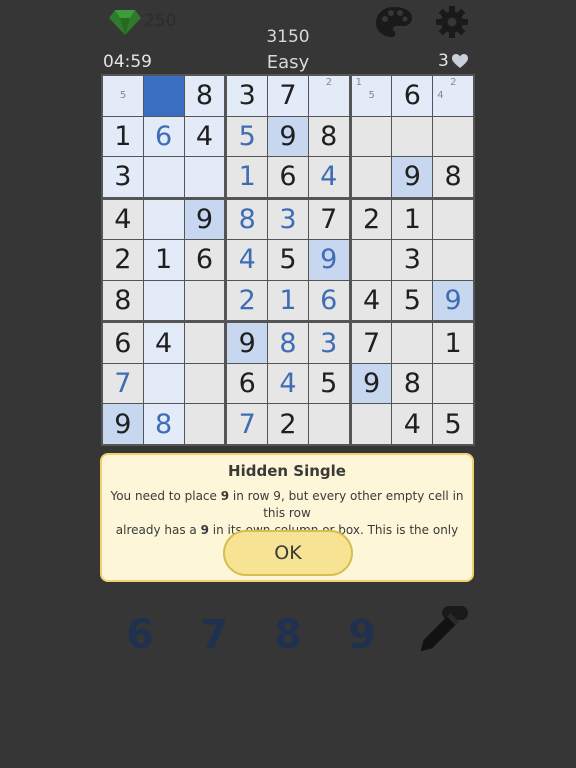 Image resolution: width=576 pixels, height=768 pixels. I want to click on sudoku-cell-r9c2: 8, so click(163, 424).